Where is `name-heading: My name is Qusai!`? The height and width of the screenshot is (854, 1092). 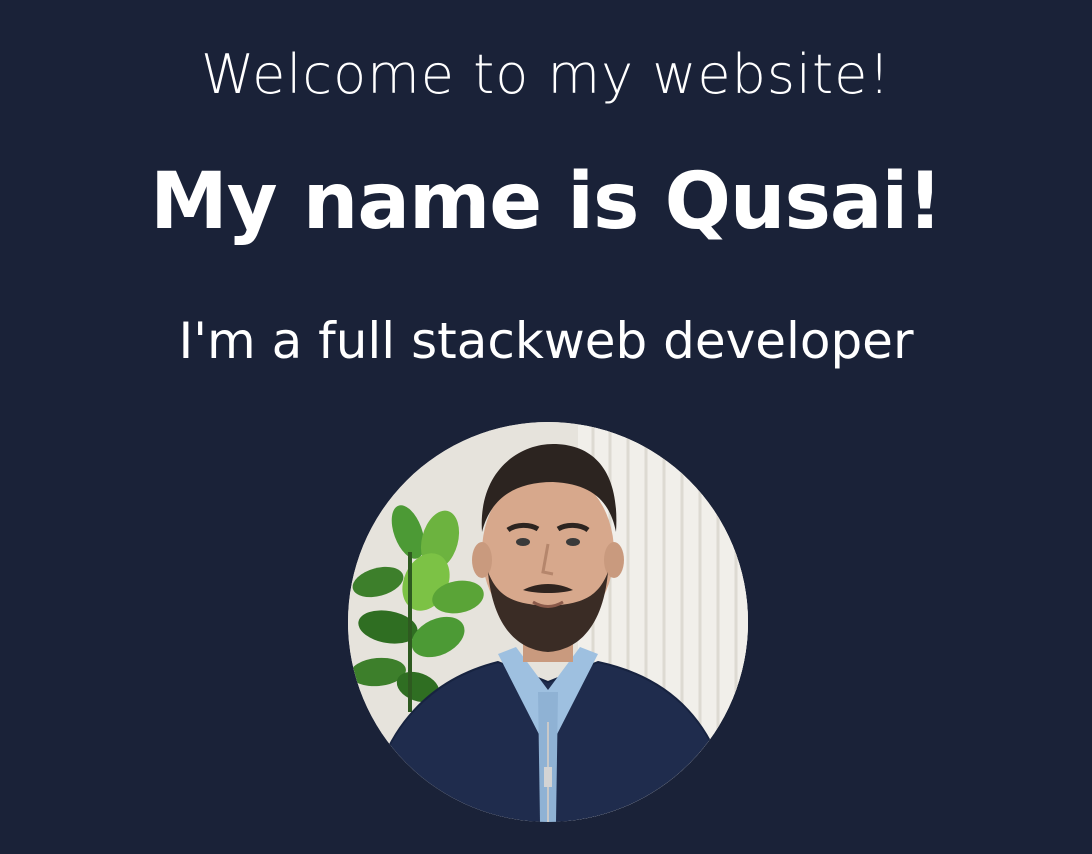 name-heading: My name is Qusai! is located at coordinates (546, 202).